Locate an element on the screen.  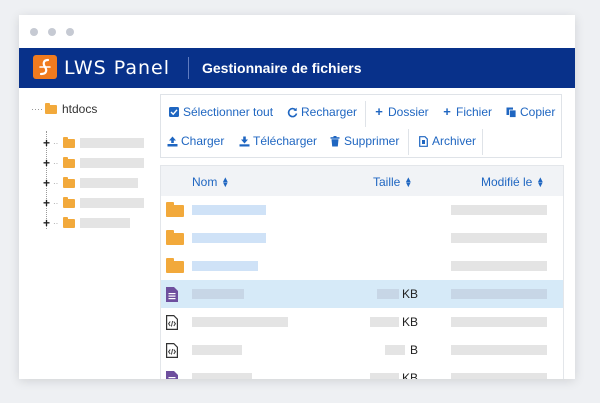
table-header: Nom ▲ ▼ Taille ▲ ▼ Modifié le ▲ ▼ is located at coordinates (362, 181).